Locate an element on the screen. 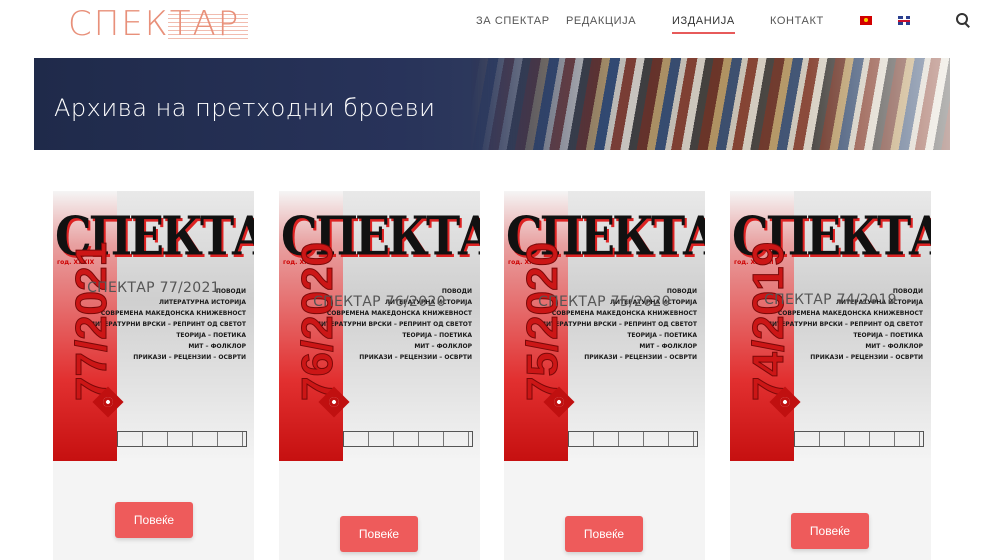 Image resolution: width=984 pixels, height=560 pixels. flag-mk-icon is located at coordinates (866, 20).